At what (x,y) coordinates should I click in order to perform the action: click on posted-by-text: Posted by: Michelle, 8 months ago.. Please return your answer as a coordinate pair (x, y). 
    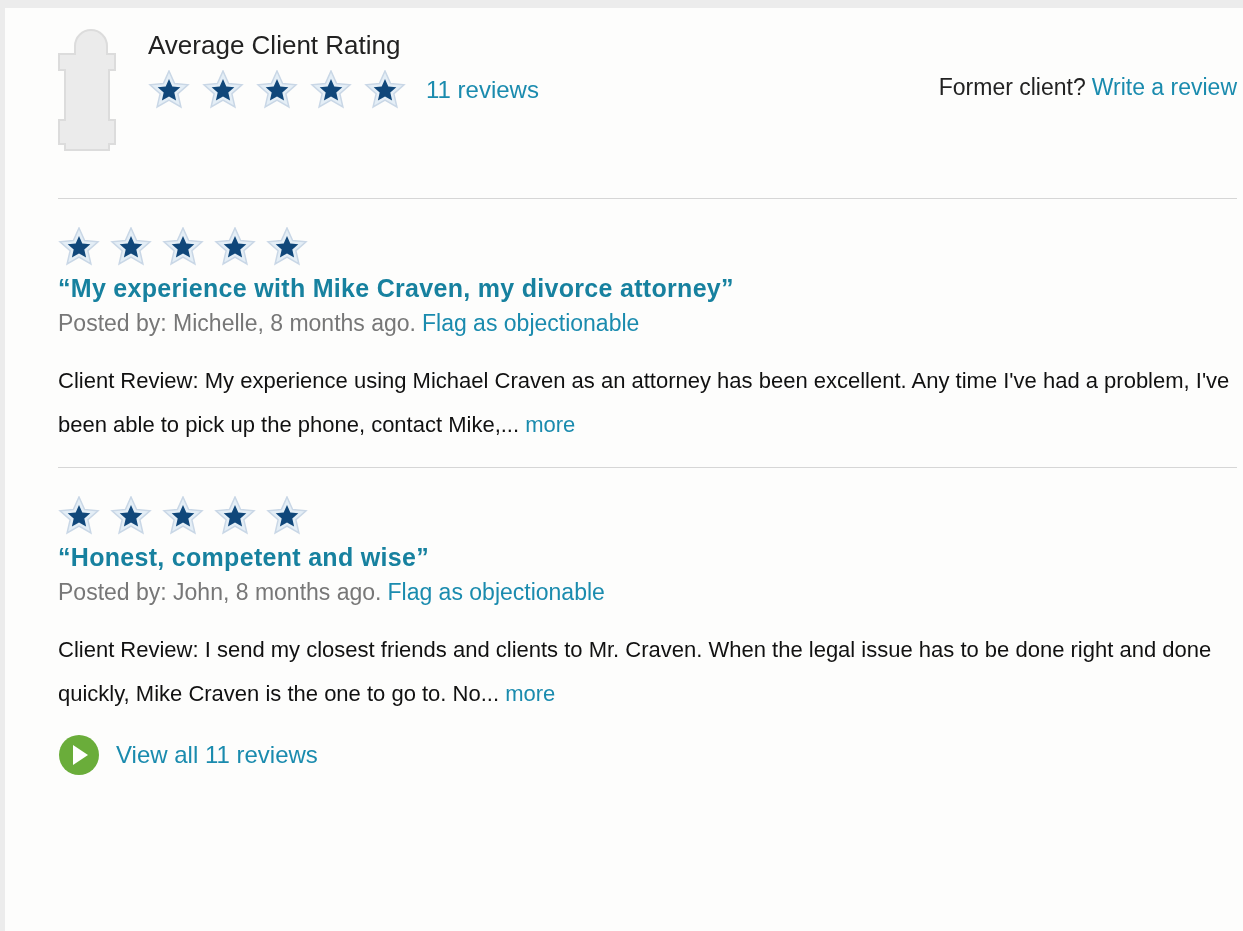
    Looking at the image, I should click on (237, 323).